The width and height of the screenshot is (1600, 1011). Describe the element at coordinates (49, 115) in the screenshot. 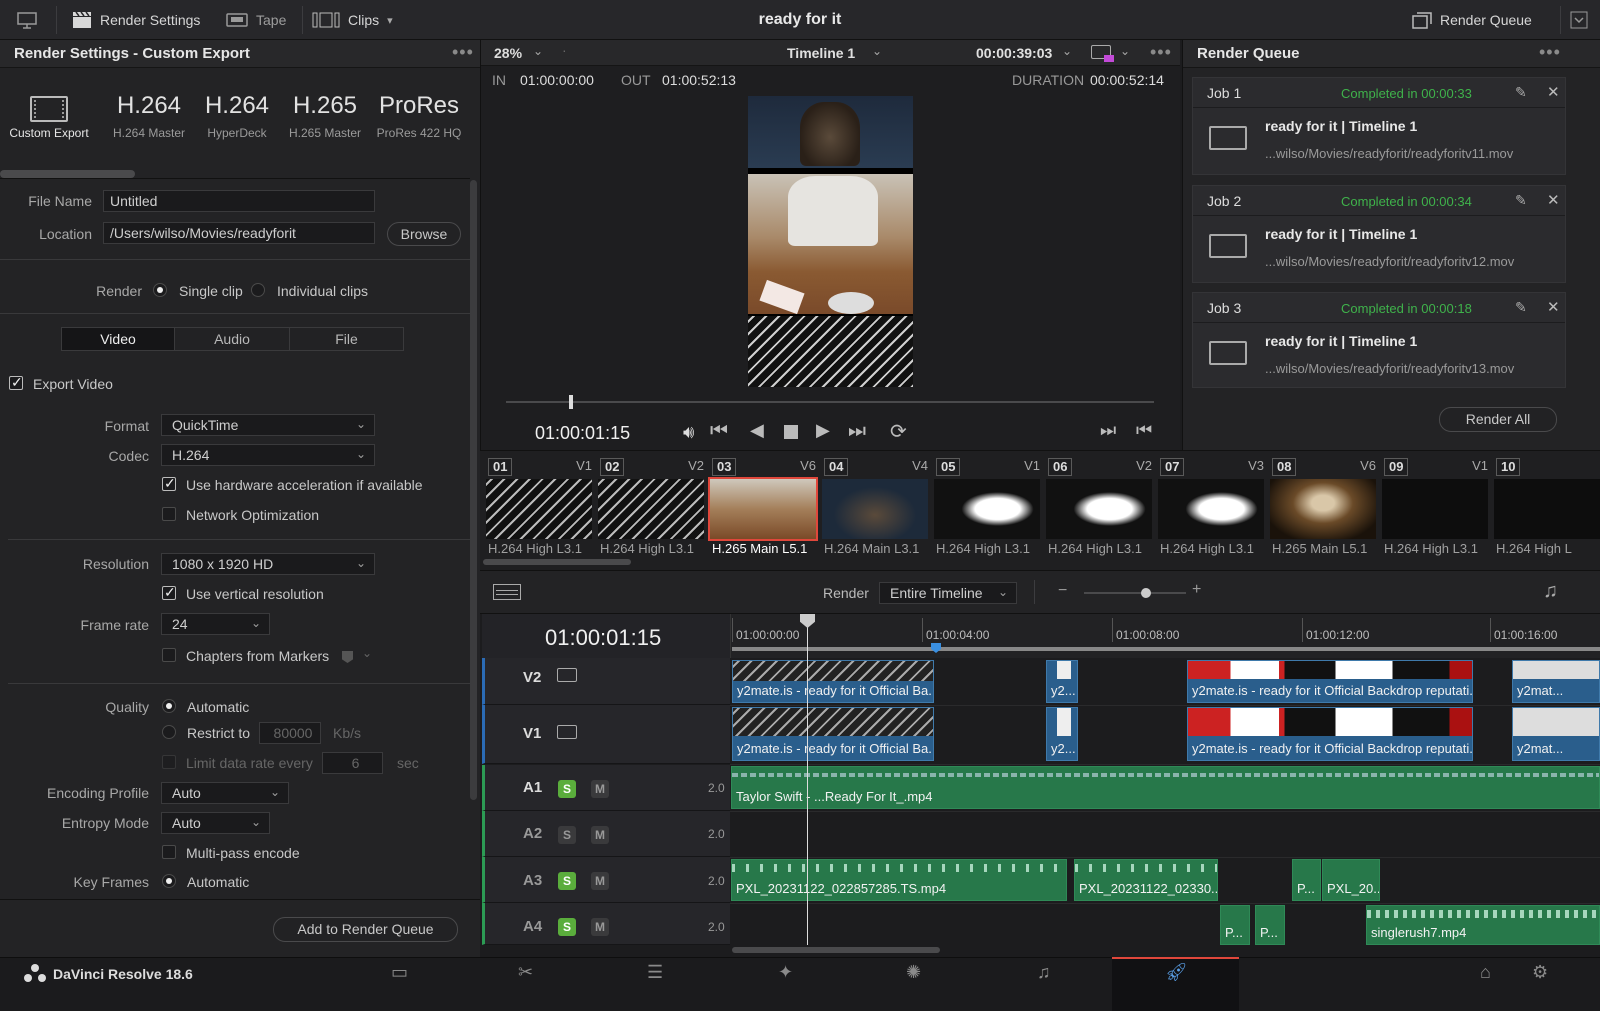

I see `preset-custom-export: Custom Export` at that location.